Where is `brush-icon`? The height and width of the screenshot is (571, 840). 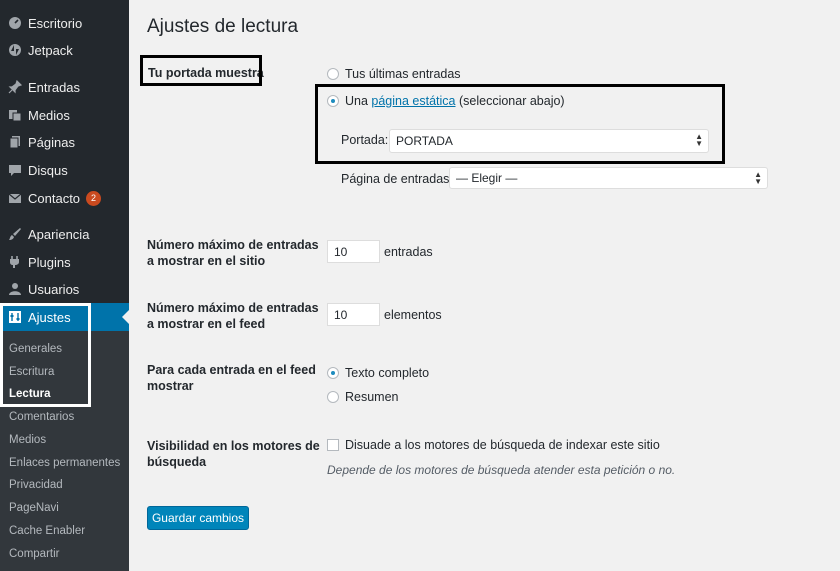
brush-icon is located at coordinates (15, 234).